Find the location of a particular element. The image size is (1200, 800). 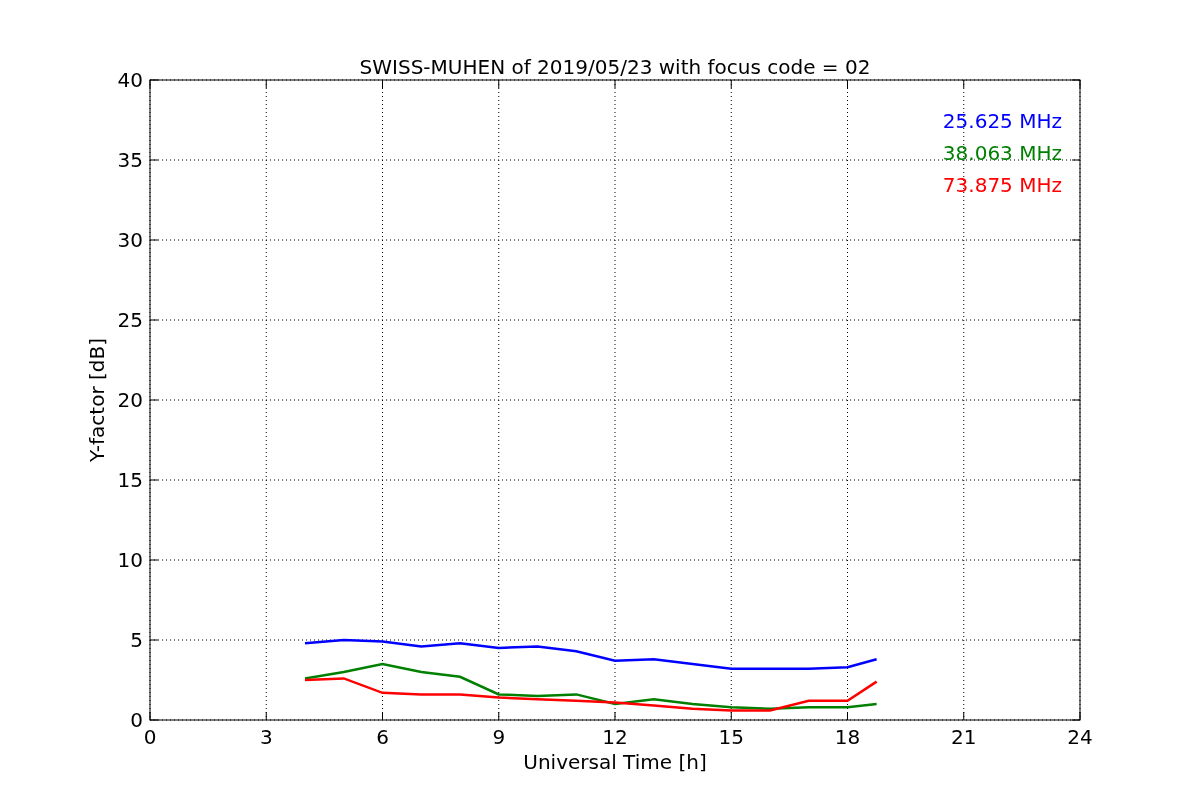

x-tick-label: 18 is located at coordinates (847, 737).